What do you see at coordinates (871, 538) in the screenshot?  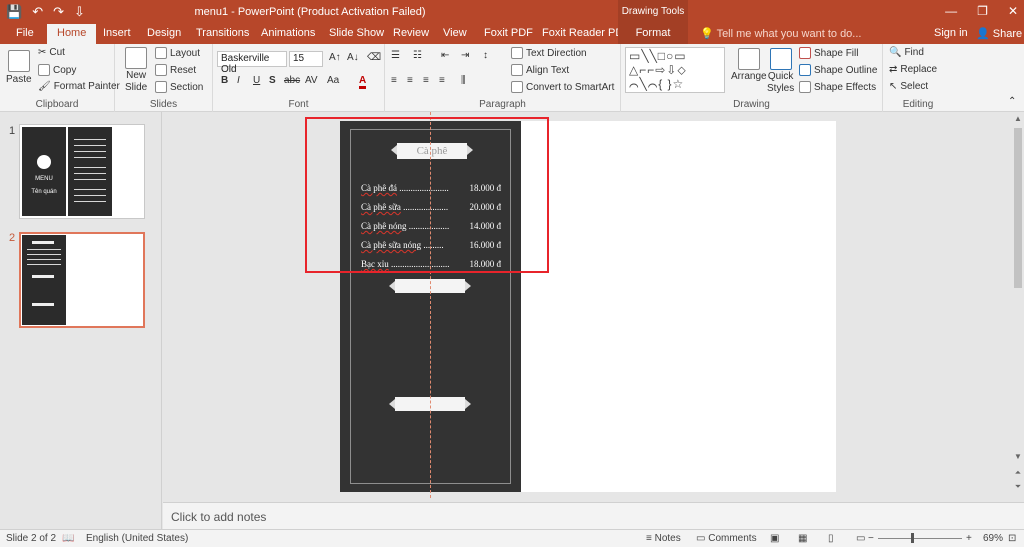 I see `zoom-out-button: −` at bounding box center [871, 538].